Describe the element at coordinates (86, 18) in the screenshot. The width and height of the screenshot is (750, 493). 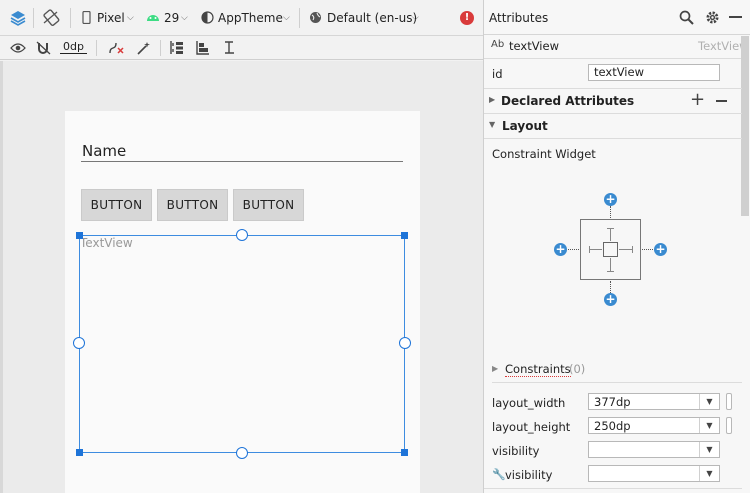
I see `phone-icon` at that location.